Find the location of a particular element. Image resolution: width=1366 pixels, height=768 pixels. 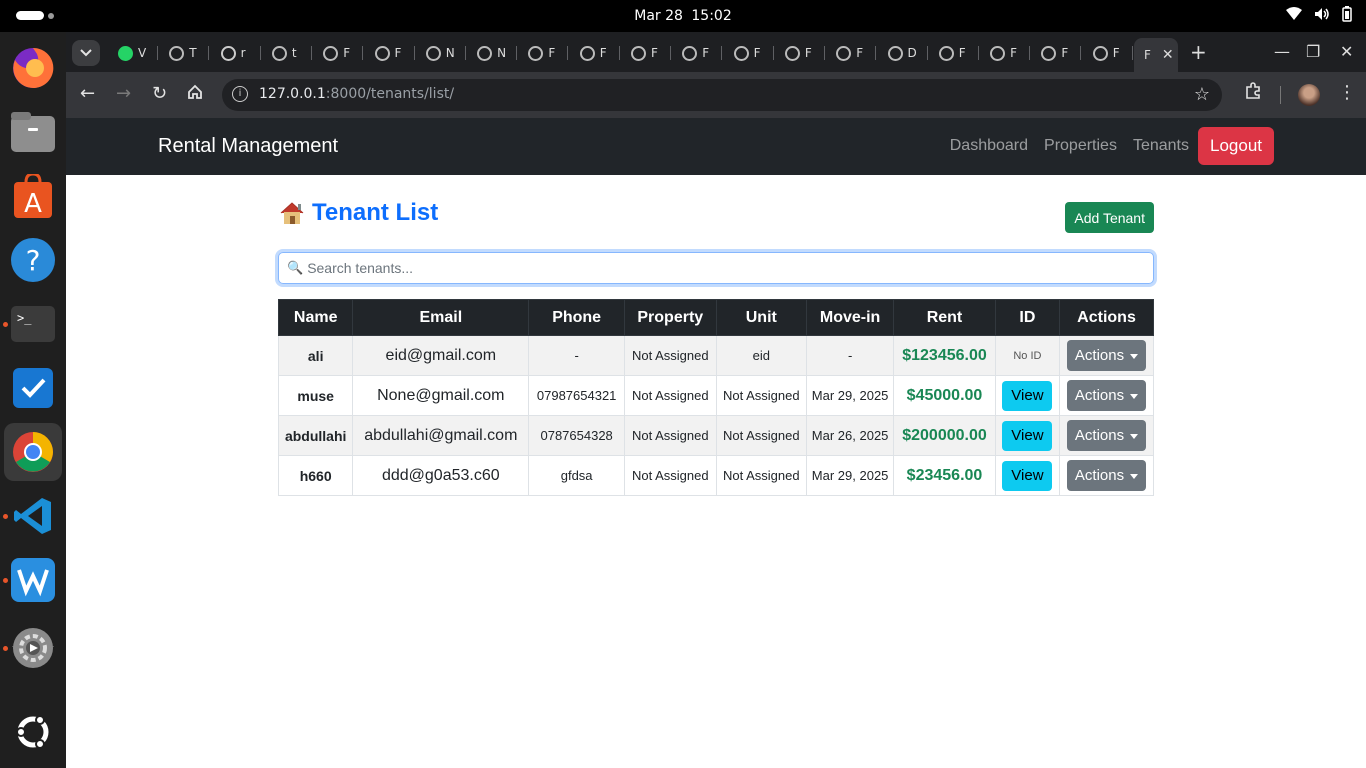

home-button is located at coordinates (195, 94).